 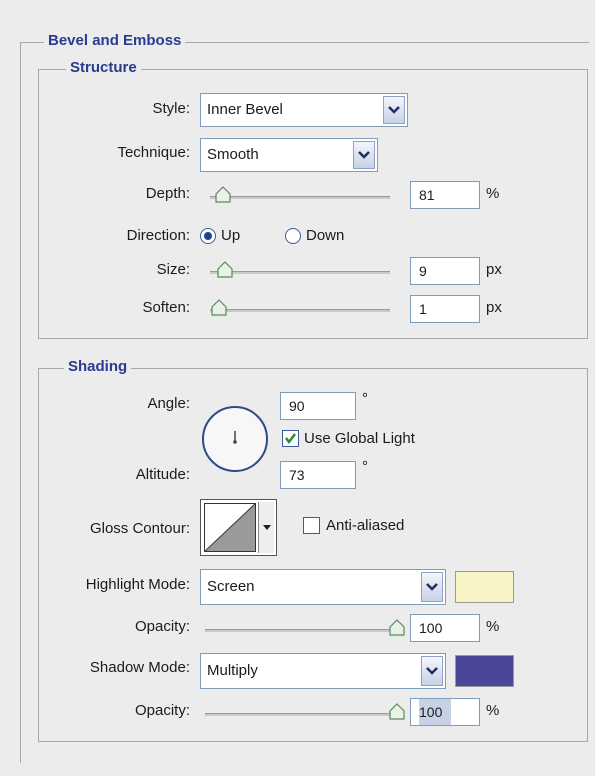 What do you see at coordinates (300, 272) in the screenshot?
I see `size-slider-track` at bounding box center [300, 272].